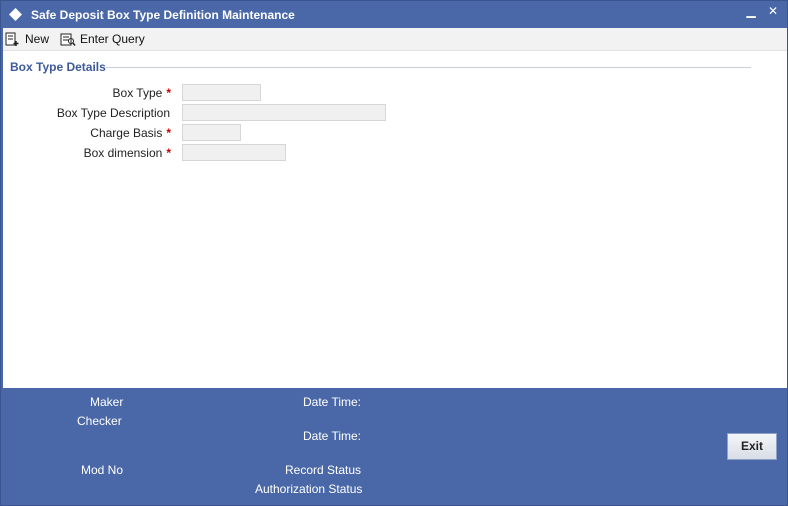 This screenshot has width=788, height=506. Describe the element at coordinates (428, 67) in the screenshot. I see `section-divider` at that location.